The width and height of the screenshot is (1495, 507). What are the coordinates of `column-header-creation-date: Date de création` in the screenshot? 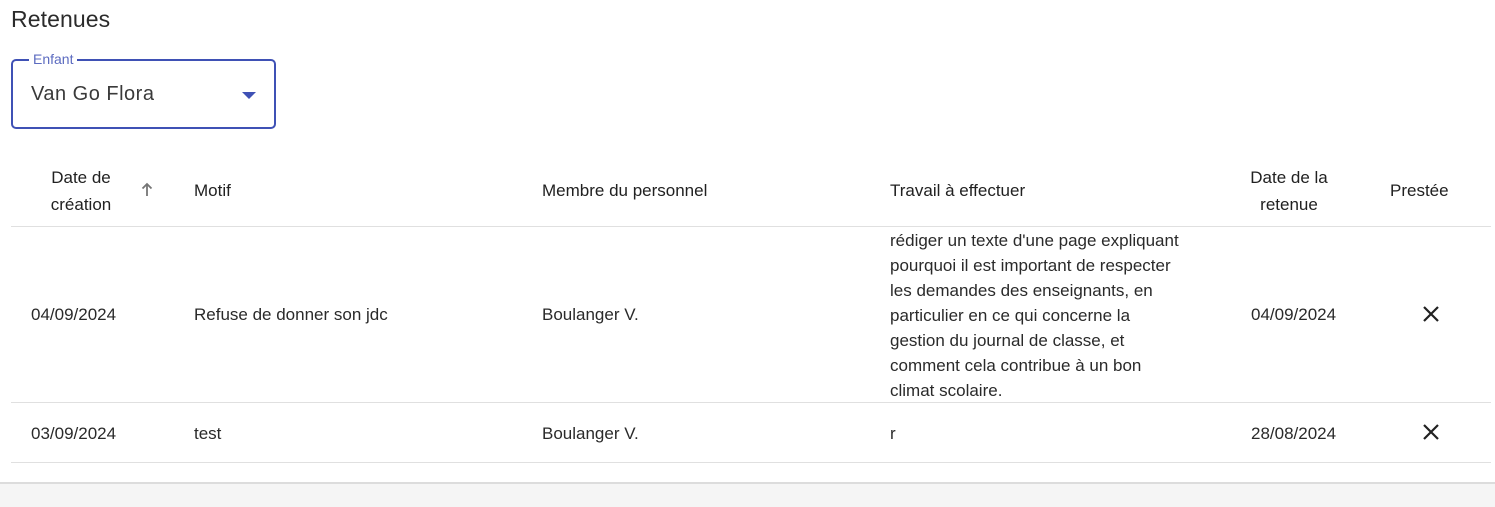 It's located at (81, 191).